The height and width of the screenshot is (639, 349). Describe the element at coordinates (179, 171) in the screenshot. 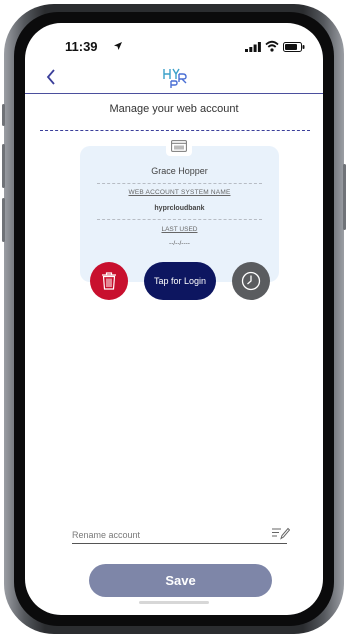

I see `account-user-name: Grace Hopper` at that location.